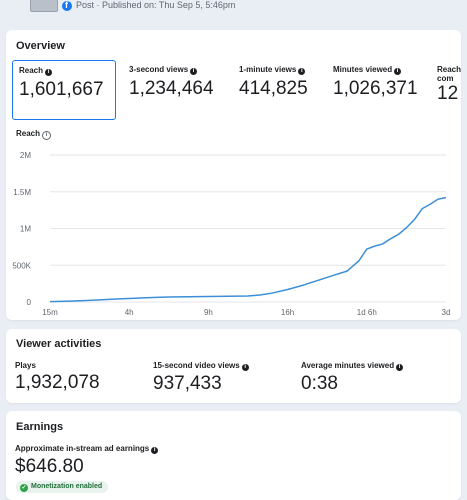 The height and width of the screenshot is (500, 467). I want to click on metric-label: 1-minute views, so click(268, 69).